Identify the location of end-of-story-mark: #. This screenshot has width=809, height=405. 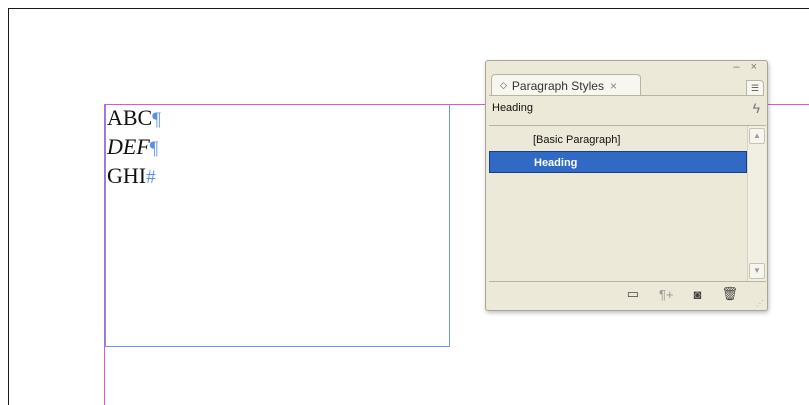
(151, 177).